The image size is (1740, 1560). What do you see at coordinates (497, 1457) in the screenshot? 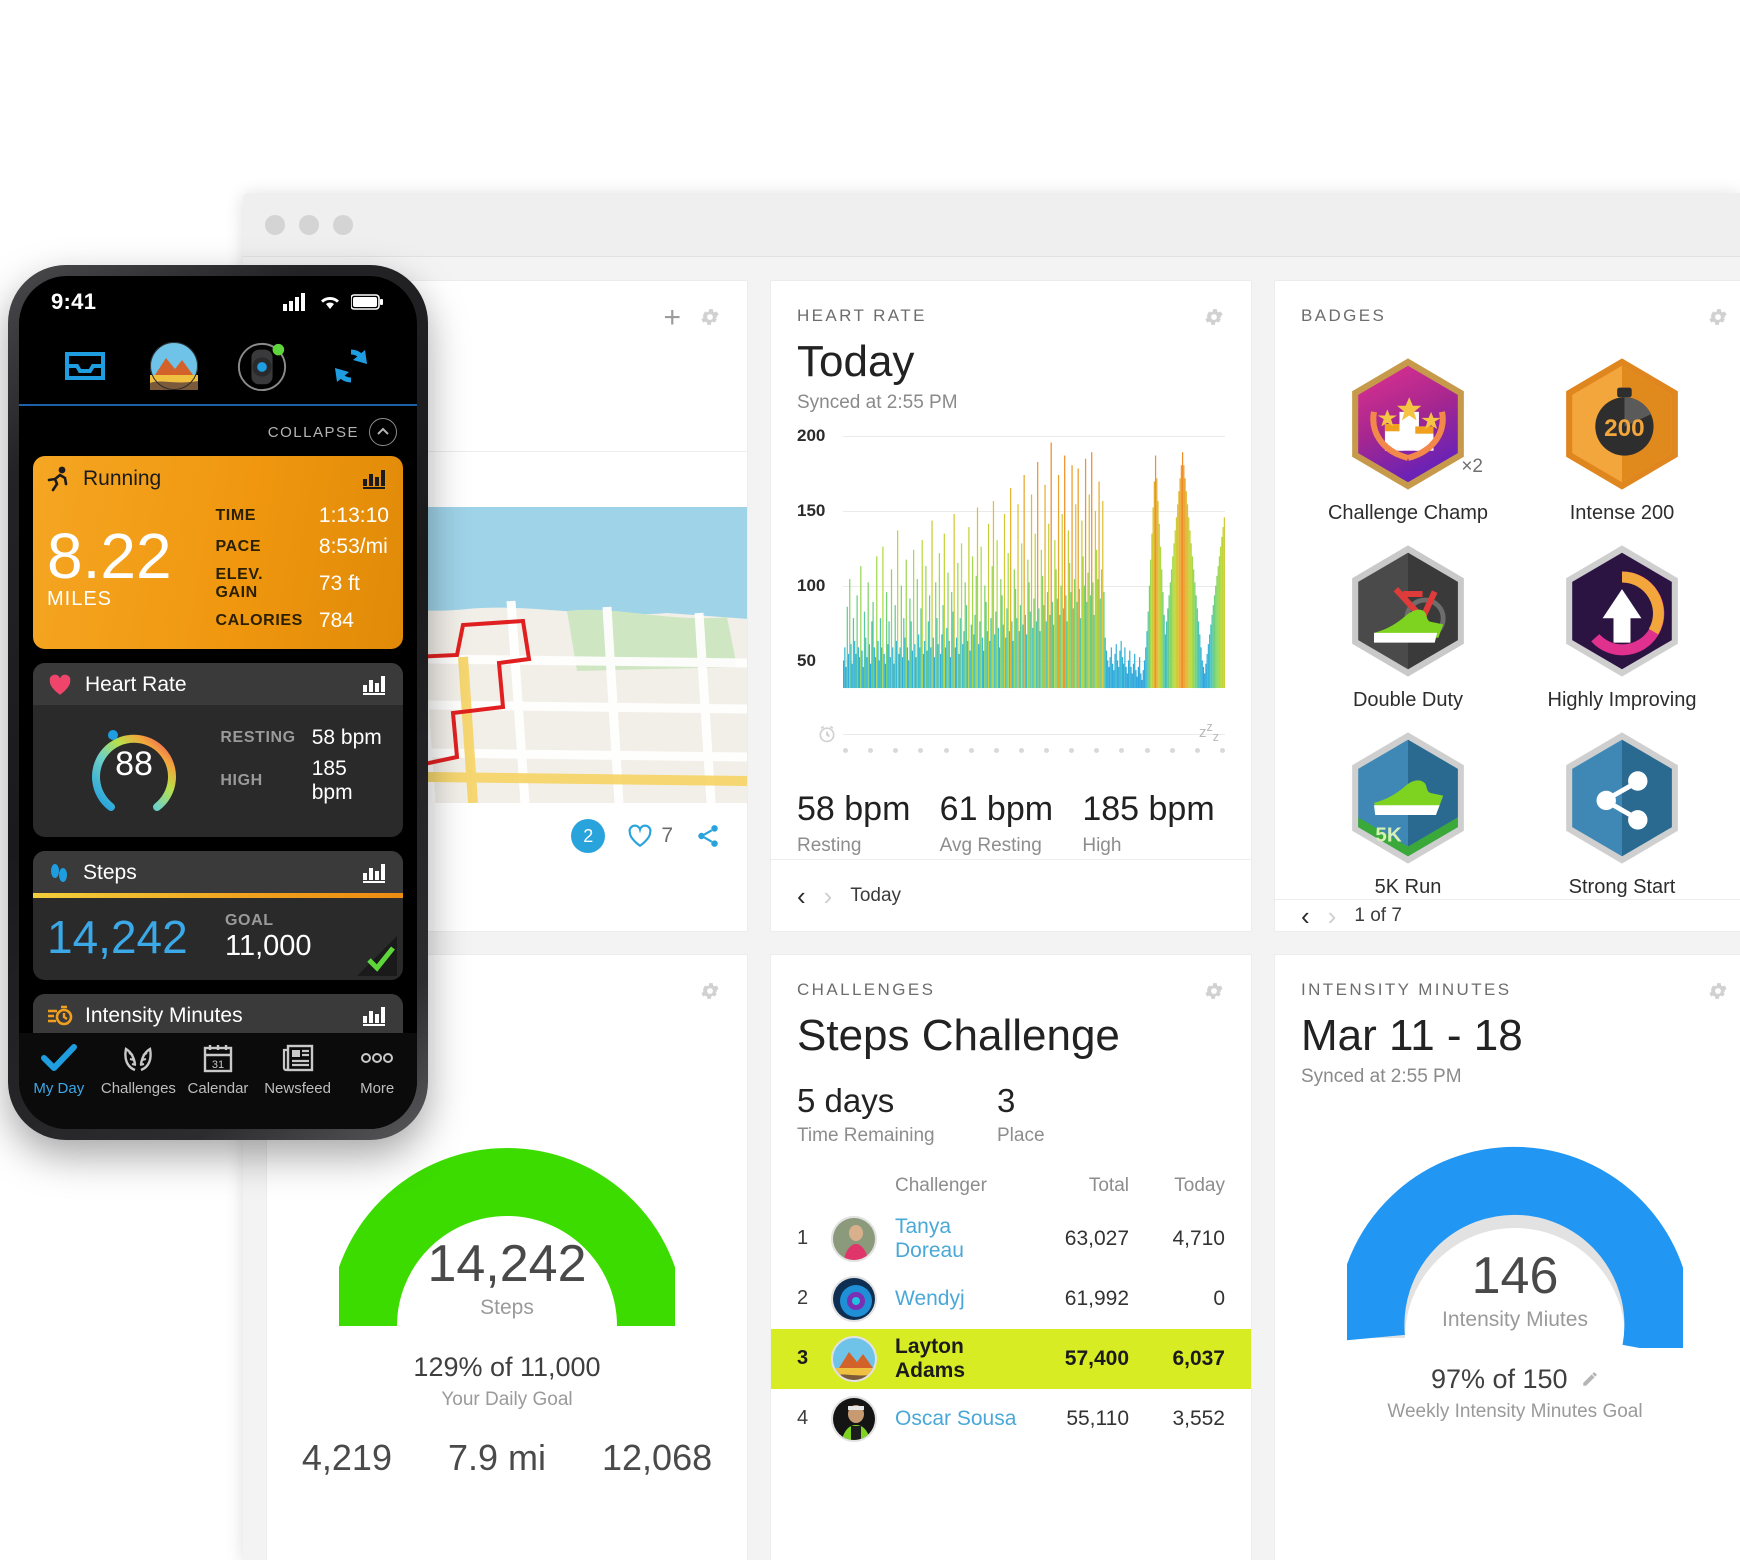
I see `steps-extra-1: 7.9 mi` at bounding box center [497, 1457].